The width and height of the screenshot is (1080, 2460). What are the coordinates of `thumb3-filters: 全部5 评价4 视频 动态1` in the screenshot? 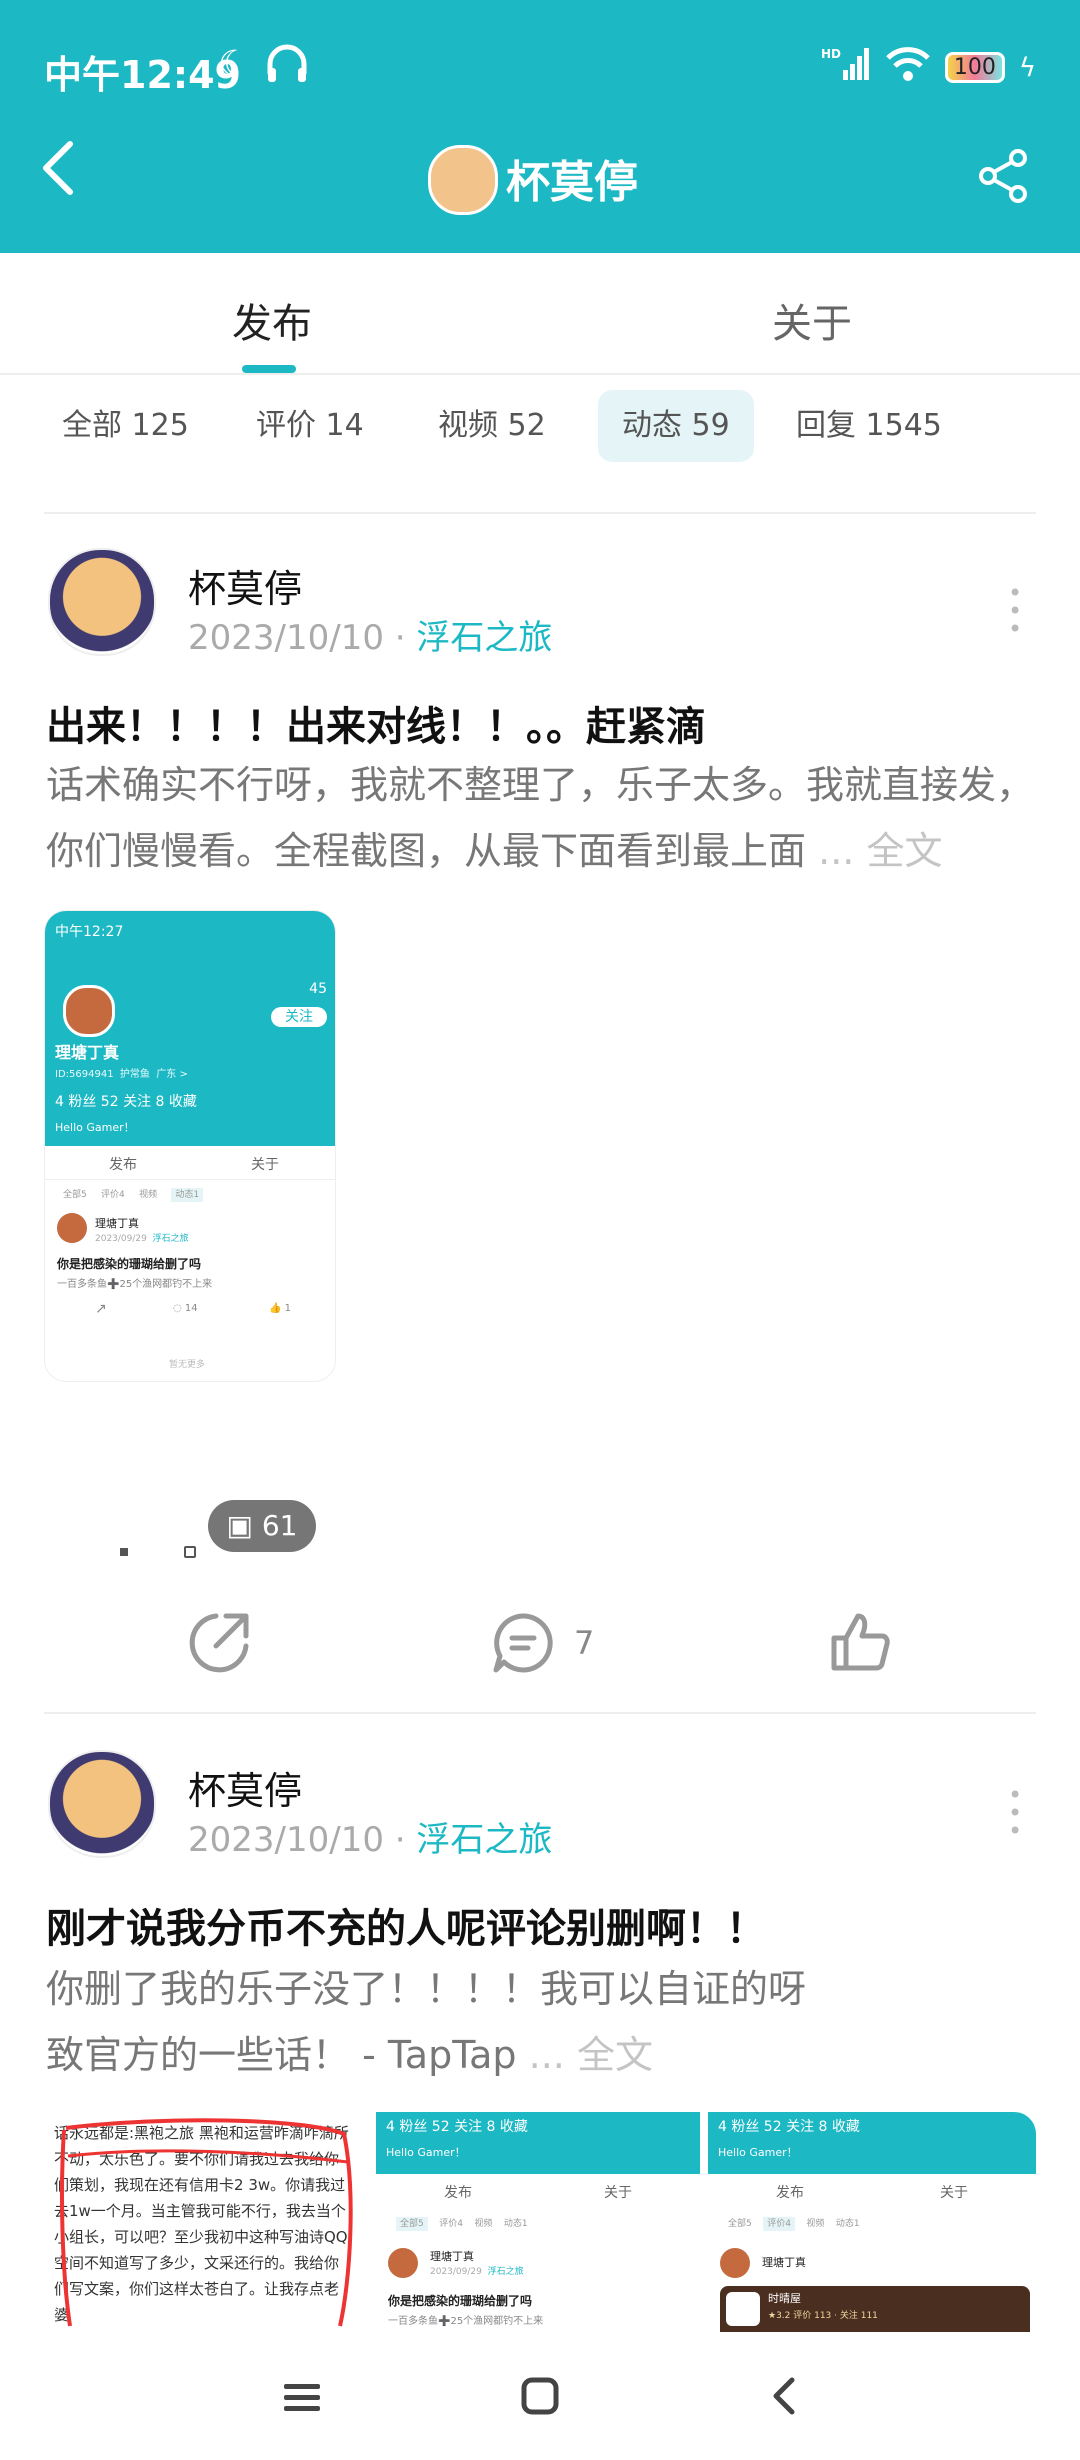 It's located at (794, 2223).